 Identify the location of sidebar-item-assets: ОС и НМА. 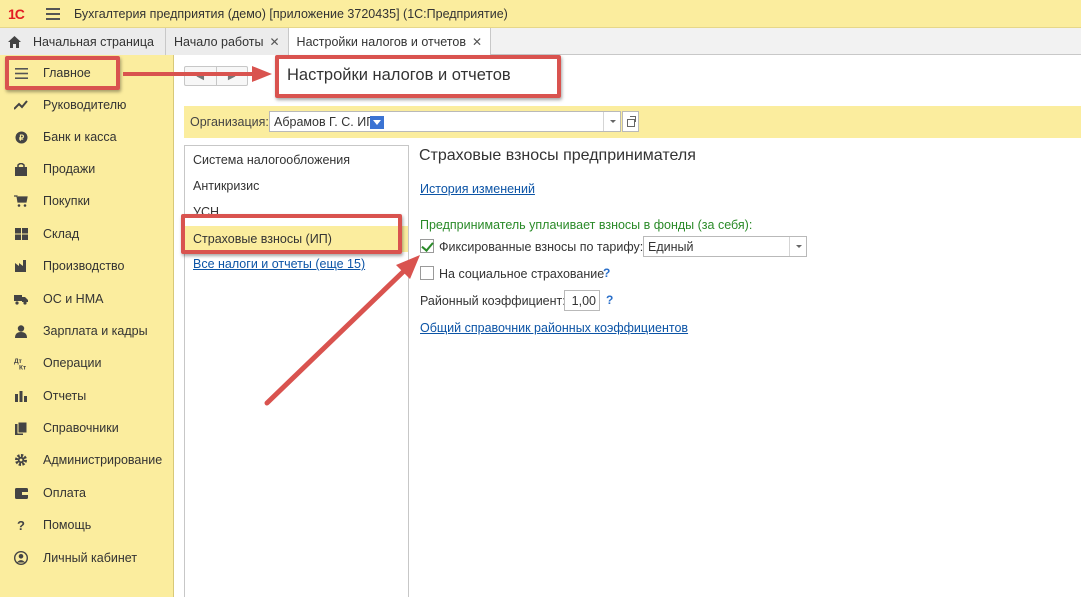
(87, 299).